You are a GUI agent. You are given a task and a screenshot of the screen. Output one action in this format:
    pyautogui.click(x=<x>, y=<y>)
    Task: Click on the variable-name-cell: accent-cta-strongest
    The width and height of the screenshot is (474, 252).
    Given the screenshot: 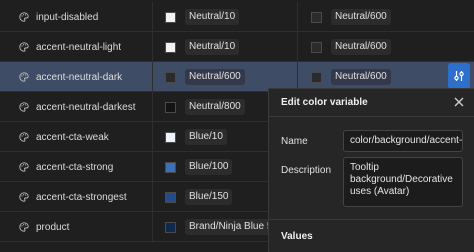 What is the action you would take?
    pyautogui.click(x=76, y=197)
    